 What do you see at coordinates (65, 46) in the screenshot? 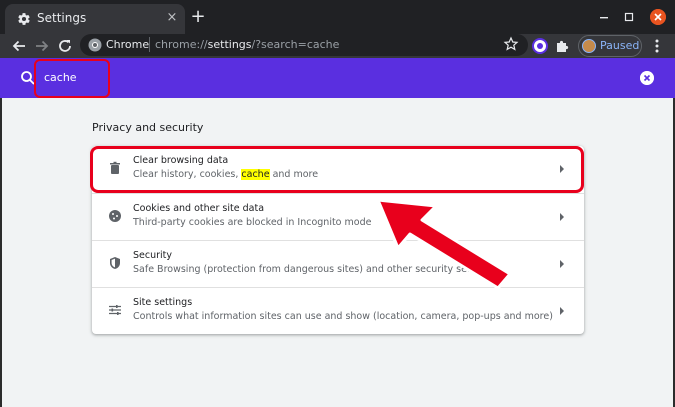
I see `reload-icon` at bounding box center [65, 46].